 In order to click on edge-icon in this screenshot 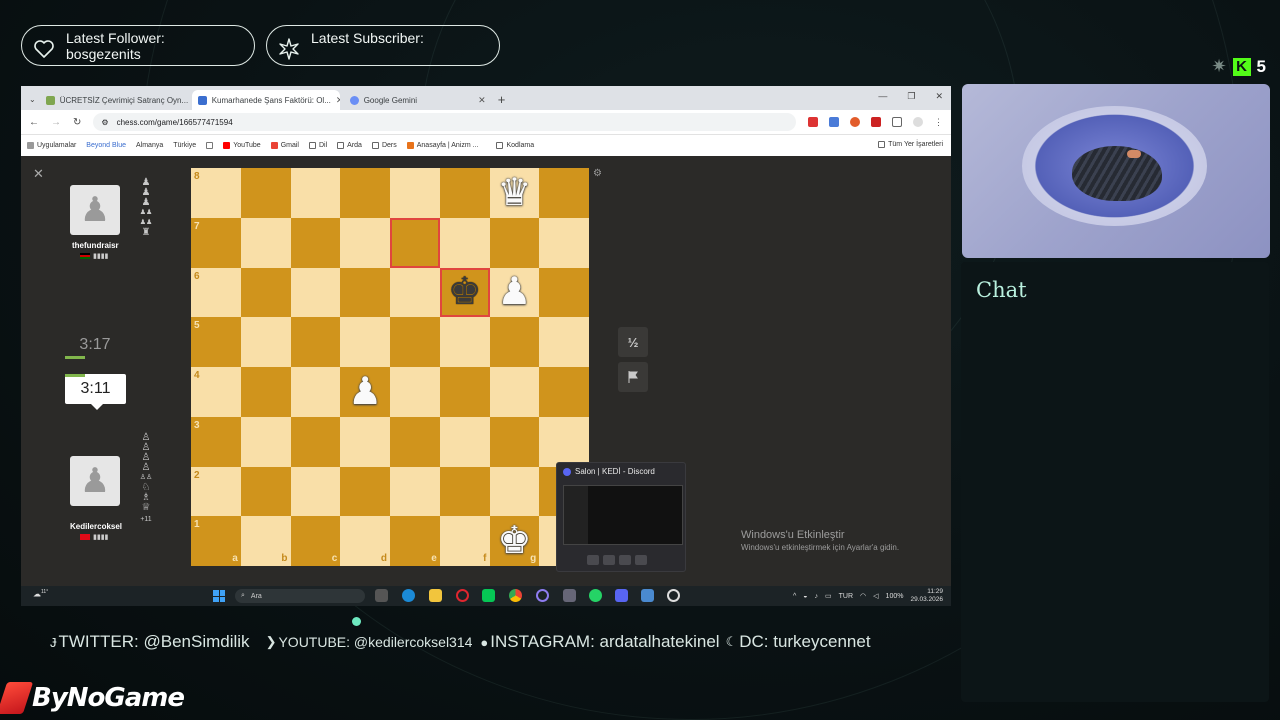, I will do `click(408, 595)`.